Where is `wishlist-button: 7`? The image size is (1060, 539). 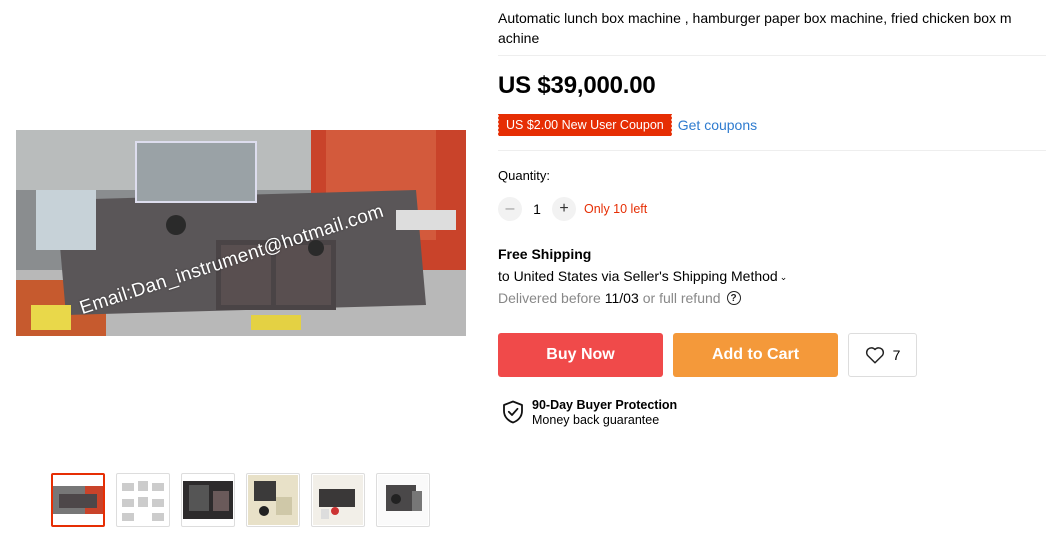 wishlist-button: 7 is located at coordinates (882, 355).